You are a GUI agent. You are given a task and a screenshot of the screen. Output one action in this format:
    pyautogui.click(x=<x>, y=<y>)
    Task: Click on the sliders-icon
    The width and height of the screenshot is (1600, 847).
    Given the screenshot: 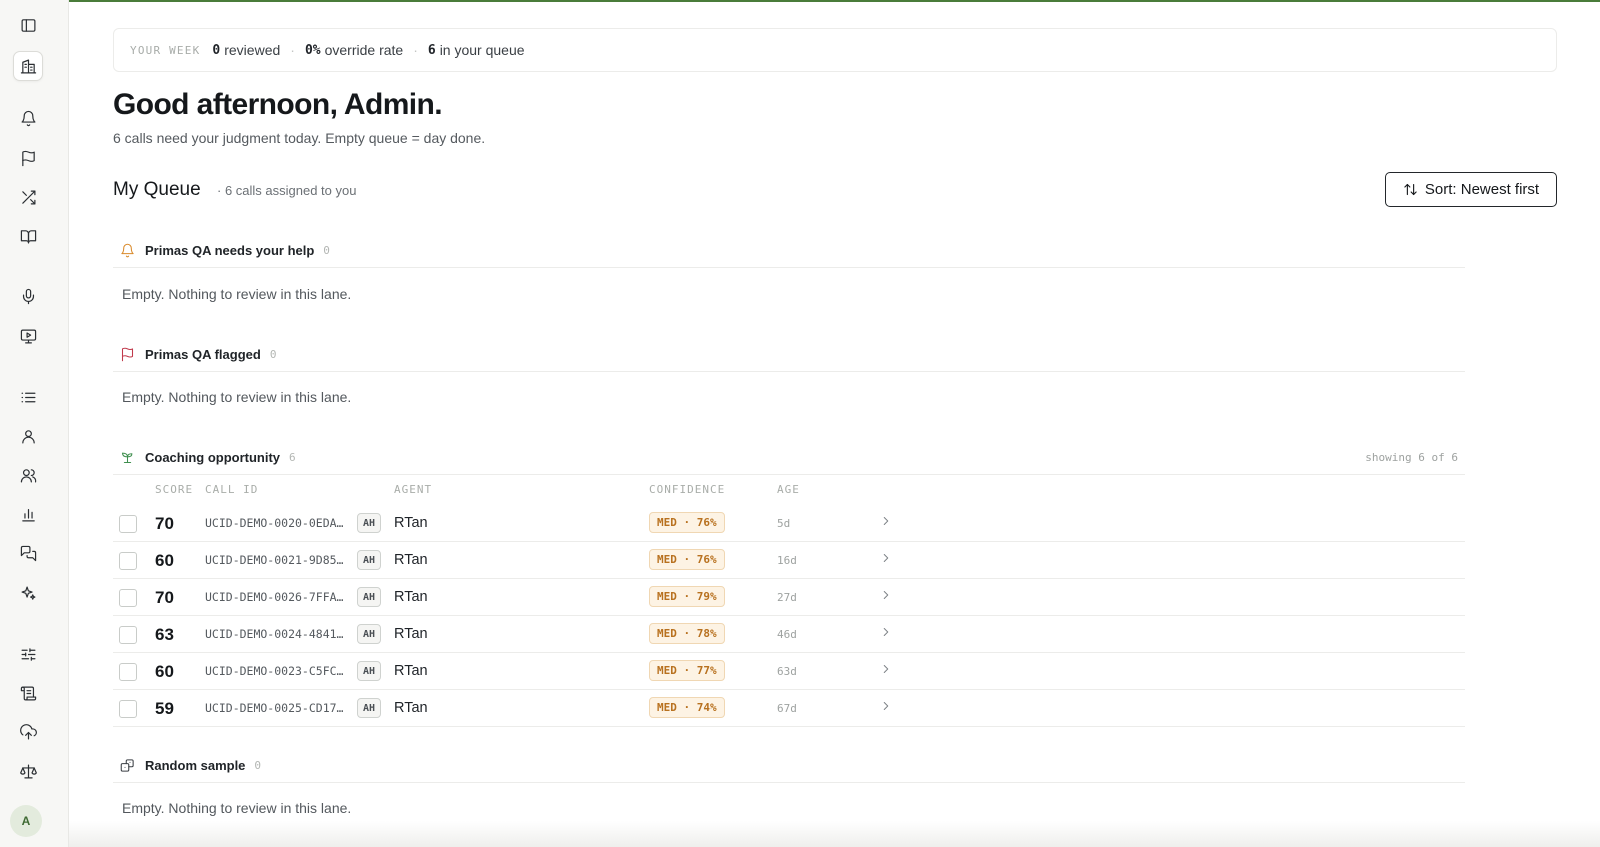 What is the action you would take?
    pyautogui.click(x=28, y=654)
    